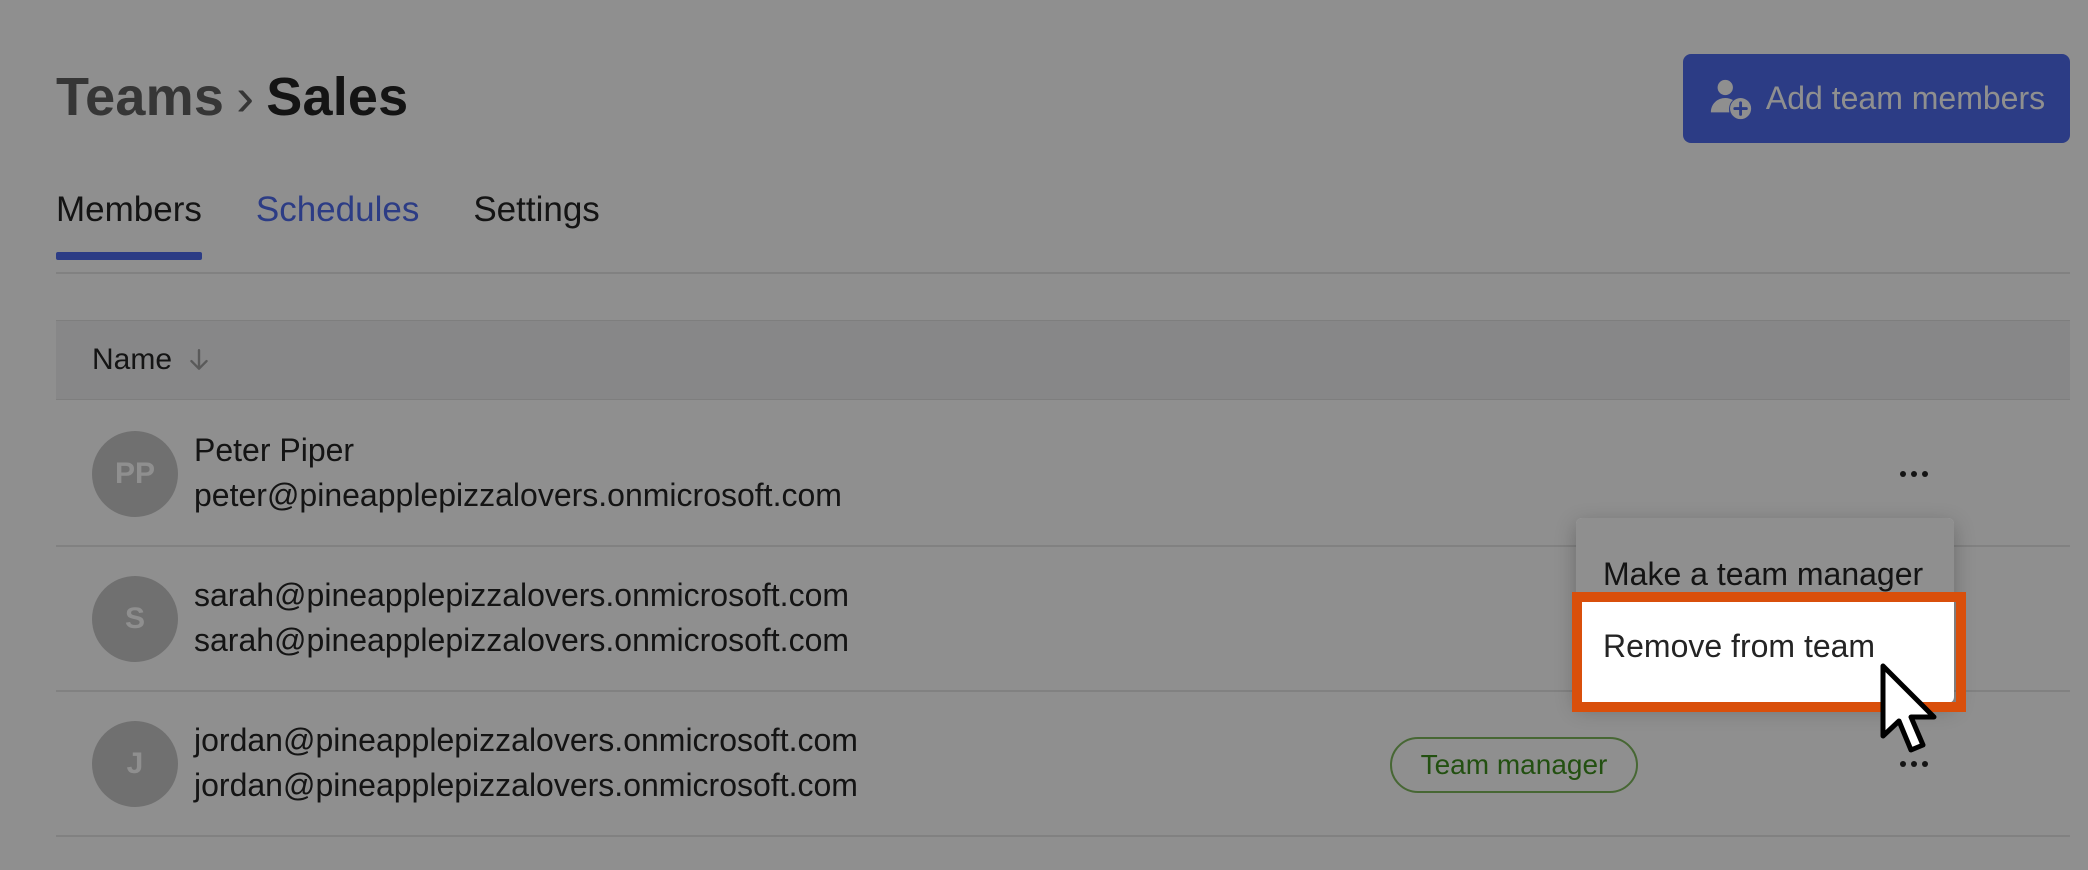 The height and width of the screenshot is (870, 2088). What do you see at coordinates (337, 225) in the screenshot?
I see `tab-schedules: Schedules` at bounding box center [337, 225].